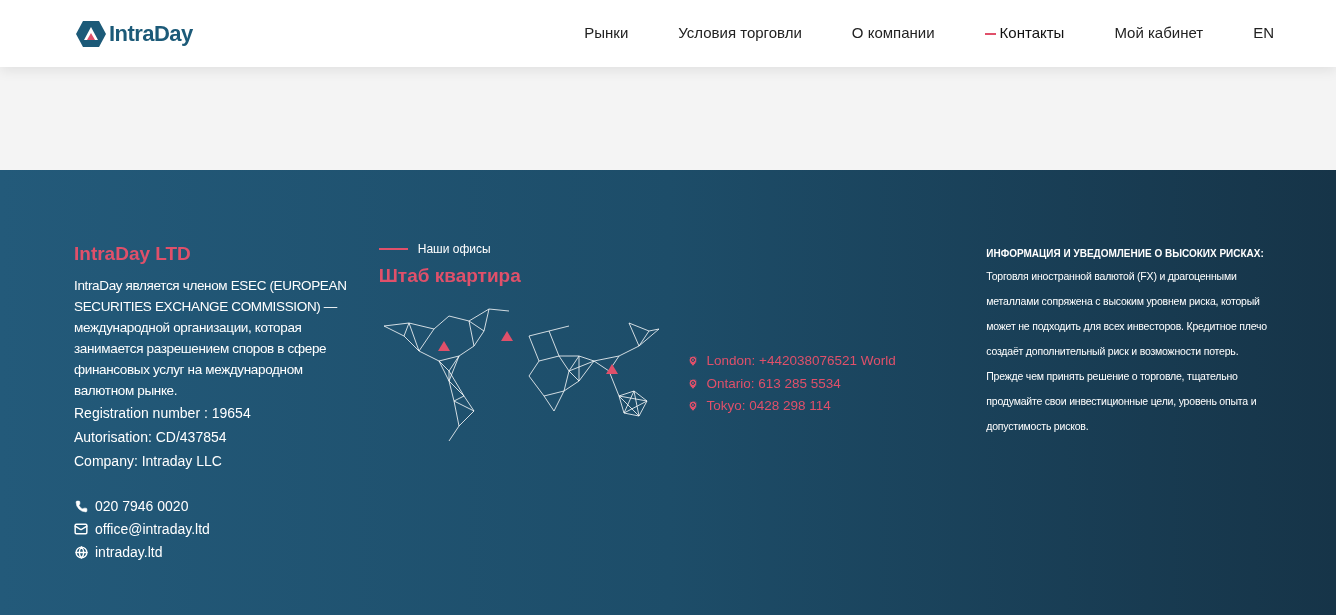 The image size is (1336, 615). Describe the element at coordinates (606, 33) in the screenshot. I see `nav-link: Рынки` at that location.